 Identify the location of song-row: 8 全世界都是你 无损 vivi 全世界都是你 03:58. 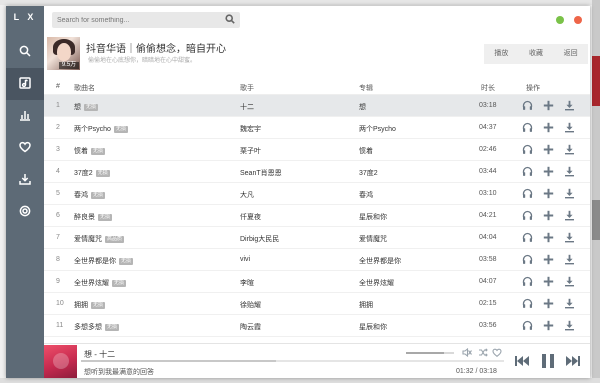
(317, 260).